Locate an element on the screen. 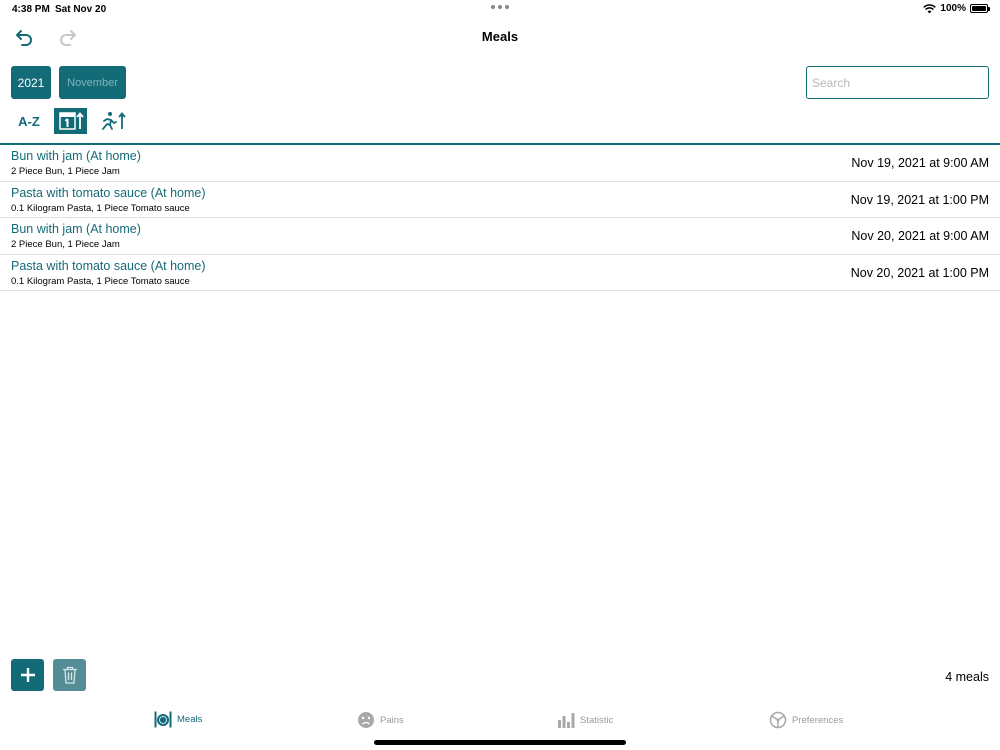 The height and width of the screenshot is (750, 1000). multitasking-dots-icon is located at coordinates (500, 7).